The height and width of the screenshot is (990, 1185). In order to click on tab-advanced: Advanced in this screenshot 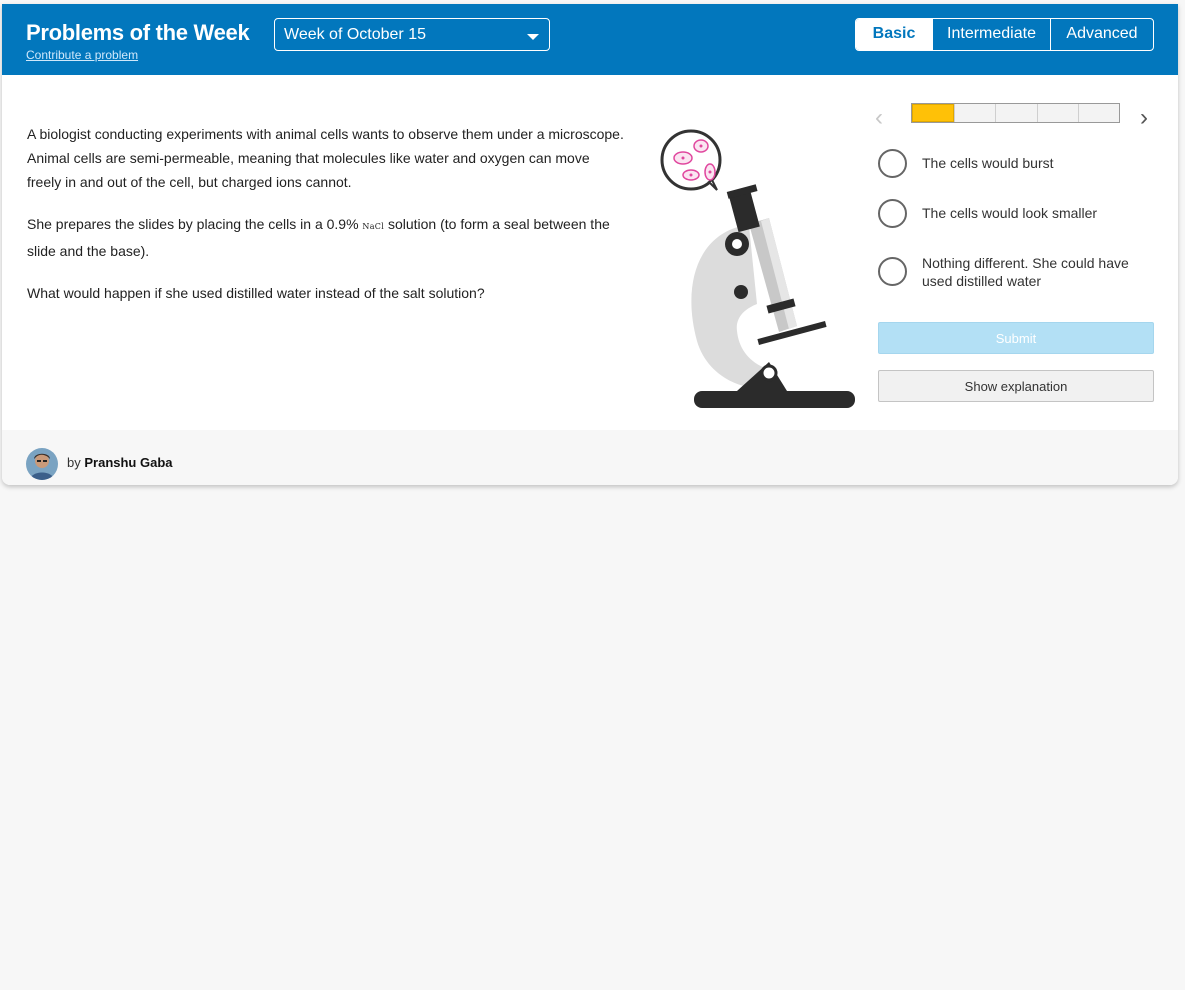, I will do `click(1101, 34)`.